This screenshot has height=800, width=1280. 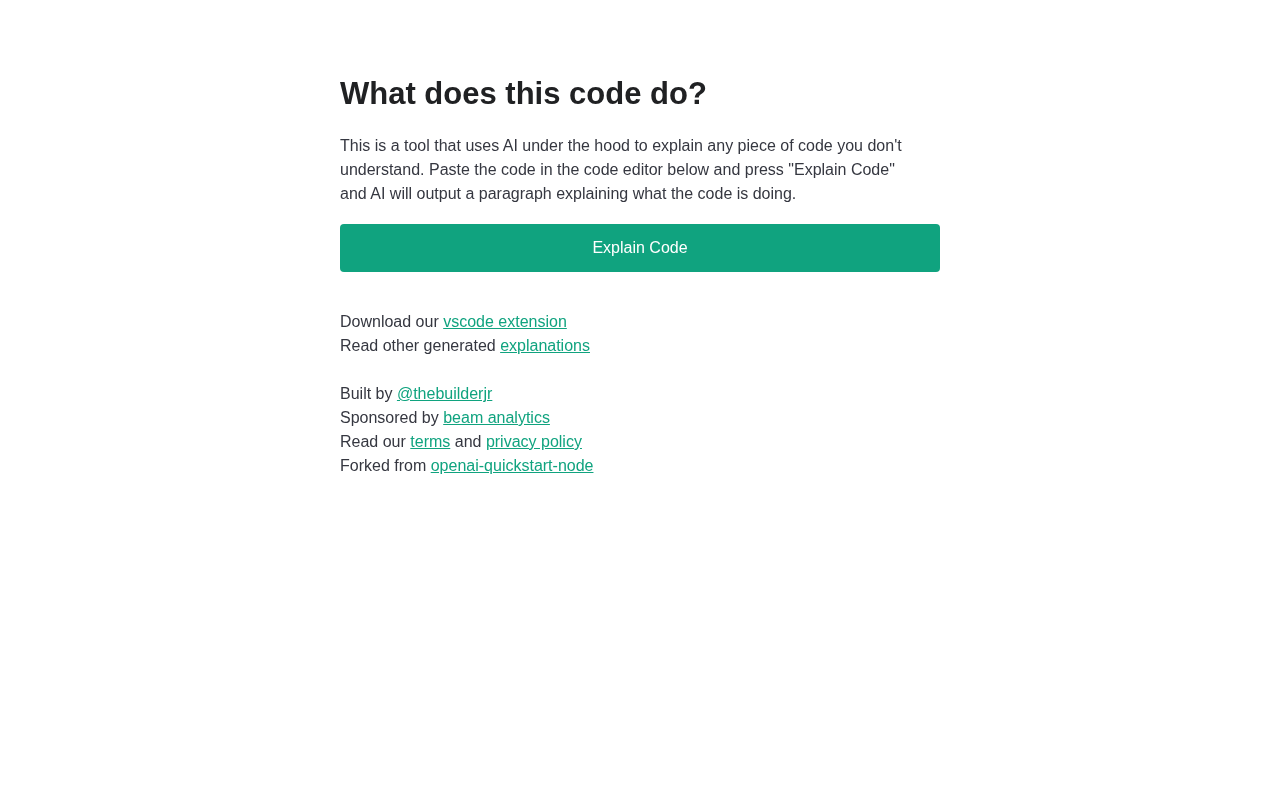 What do you see at coordinates (461, 442) in the screenshot?
I see `footer-line: Read our terms and privacy policy` at bounding box center [461, 442].